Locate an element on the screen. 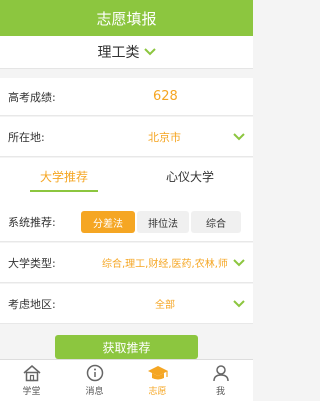 This screenshot has width=320, height=401. get-recommendation-button: 获取推荐 is located at coordinates (126, 347).